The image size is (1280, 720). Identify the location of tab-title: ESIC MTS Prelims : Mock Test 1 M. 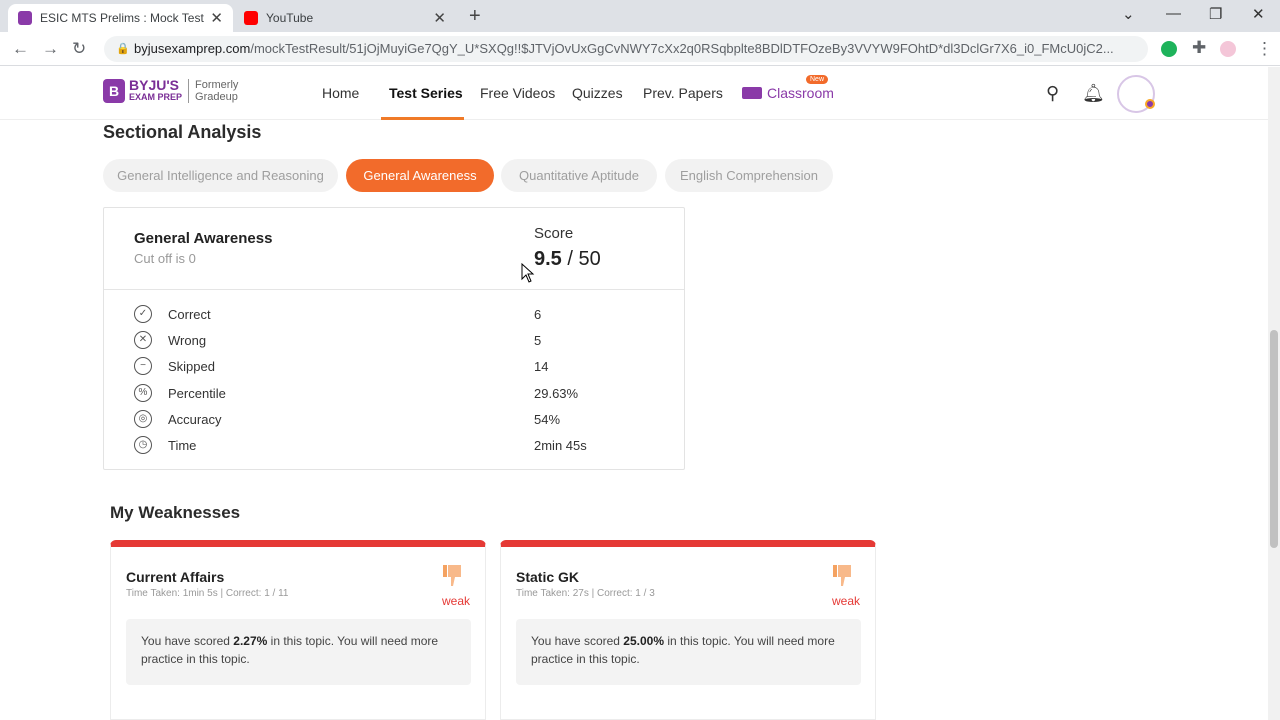
(122, 18).